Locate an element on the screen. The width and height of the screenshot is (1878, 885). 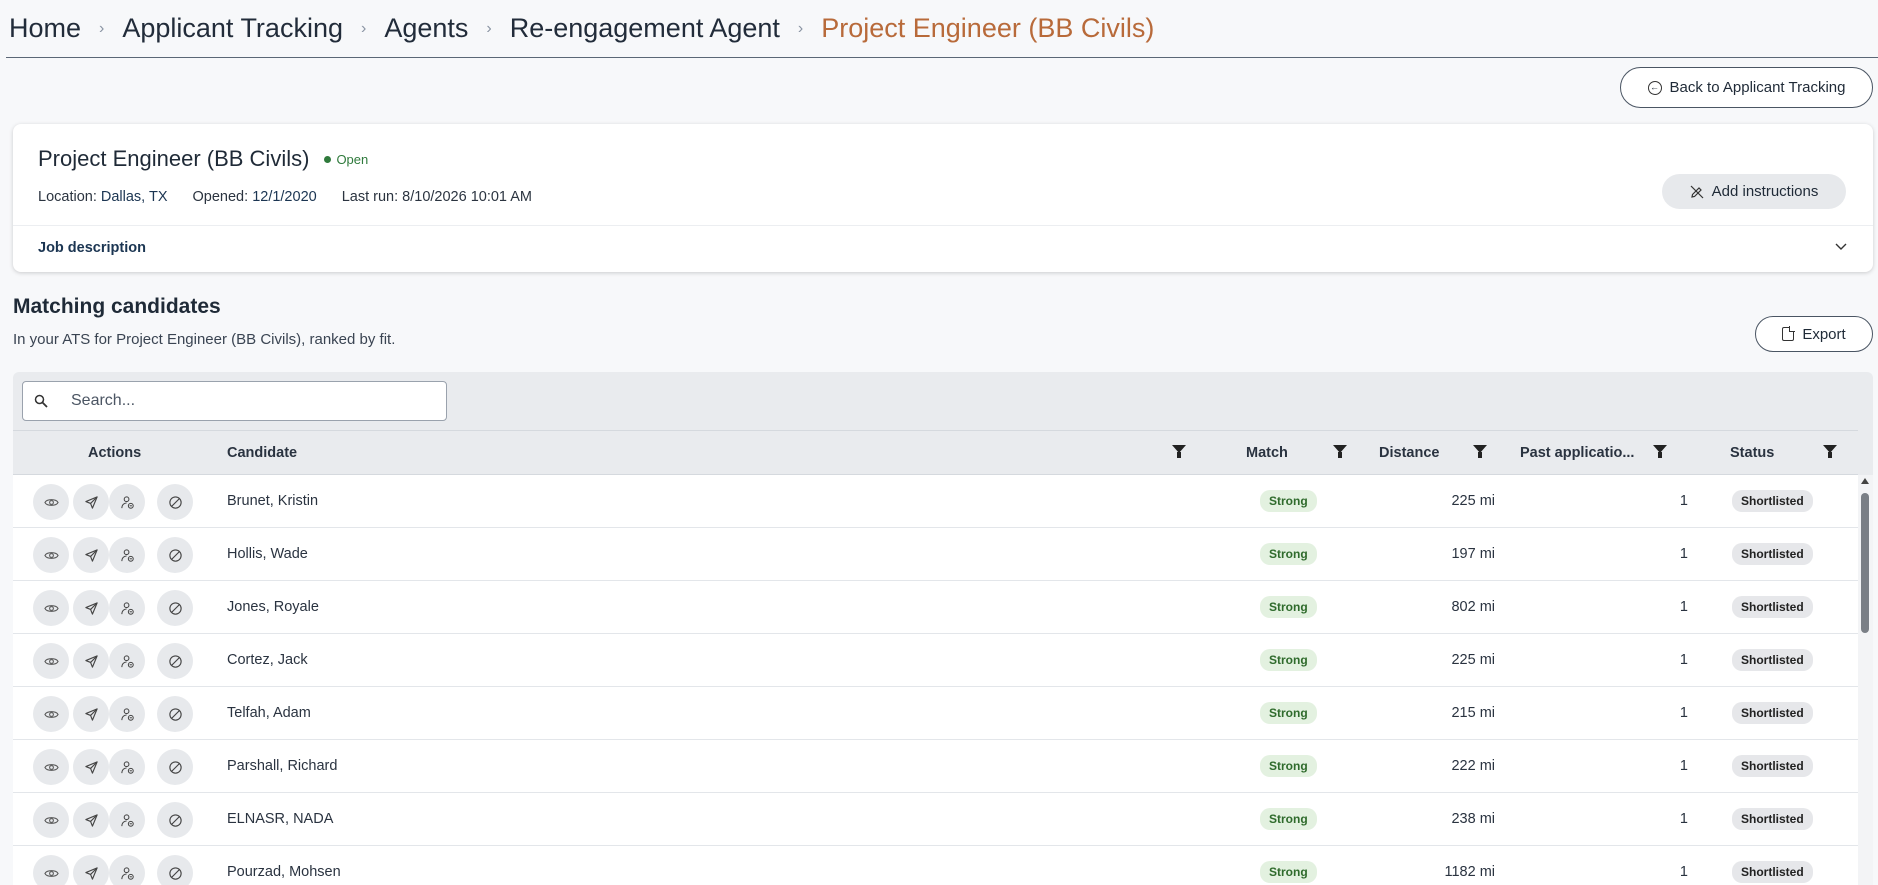
table-row: Cortez, Jack Strong 225 mi 1 Shortlisted is located at coordinates (935, 660).